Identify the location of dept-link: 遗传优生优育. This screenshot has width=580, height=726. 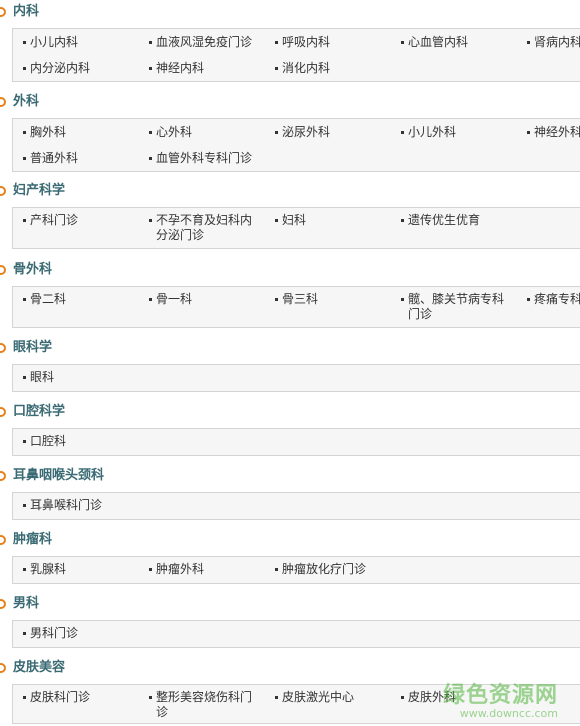
(440, 220).